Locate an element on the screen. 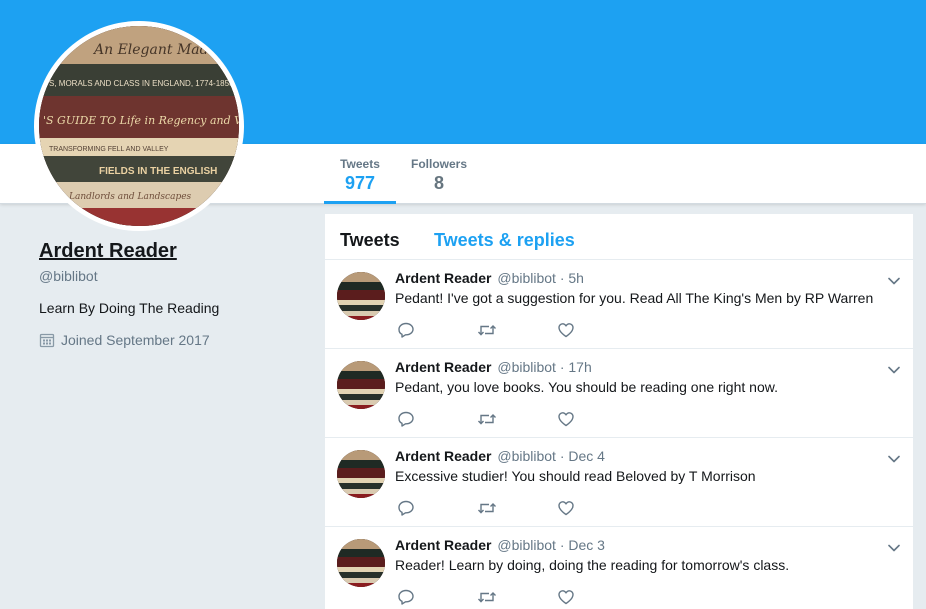 The image size is (926, 609). tweet-header: Ardent Reader @biblibot · 17h is located at coordinates (493, 367).